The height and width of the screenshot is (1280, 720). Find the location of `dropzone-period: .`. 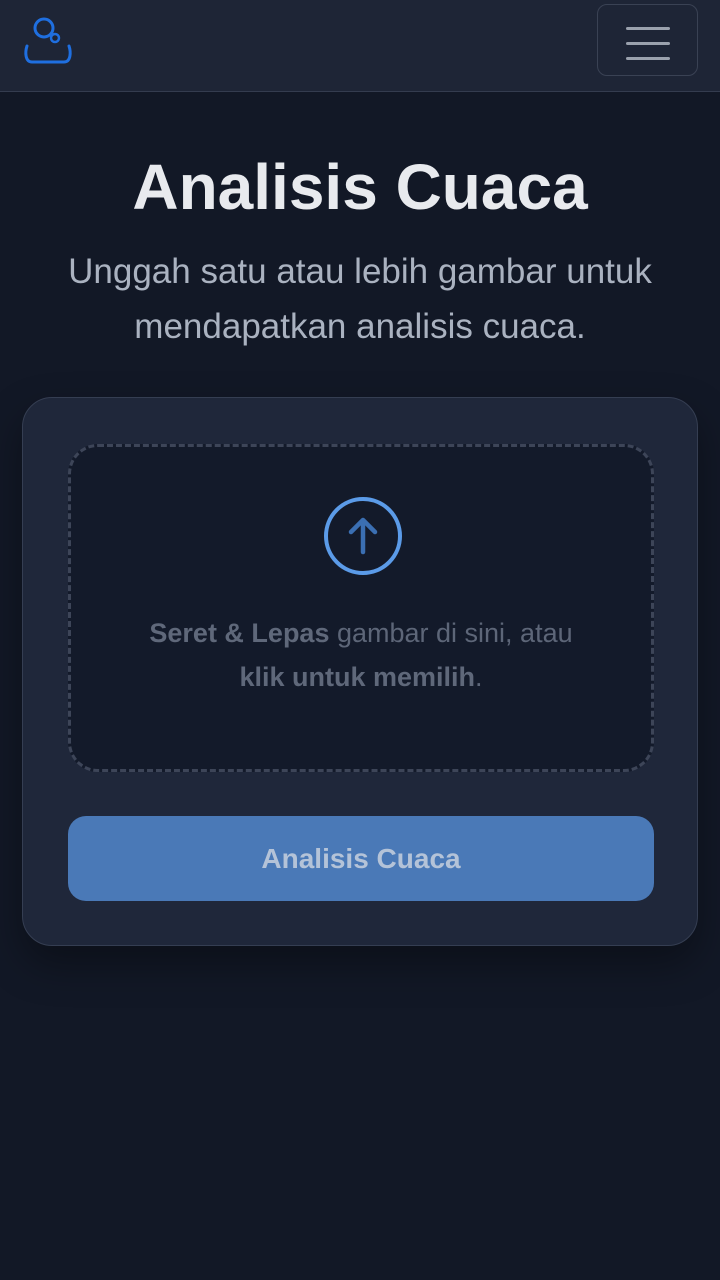

dropzone-period: . is located at coordinates (479, 677).